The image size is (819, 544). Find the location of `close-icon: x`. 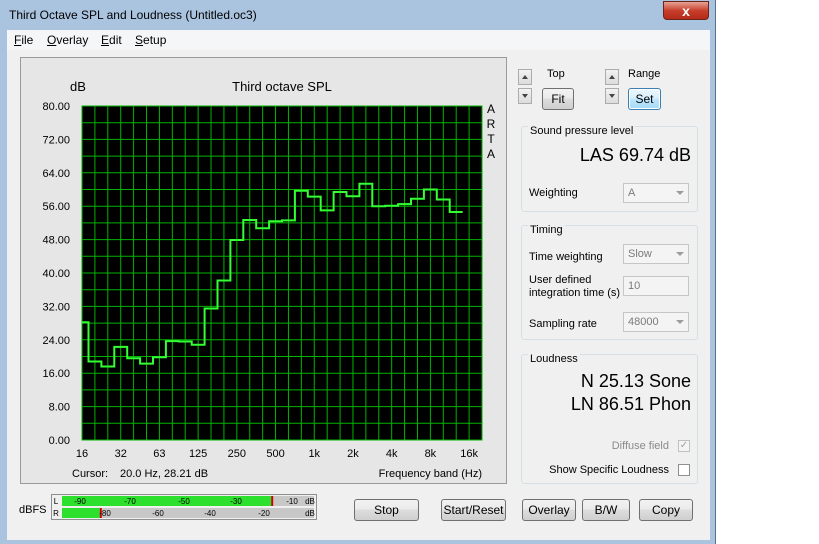

close-icon: x is located at coordinates (686, 11).